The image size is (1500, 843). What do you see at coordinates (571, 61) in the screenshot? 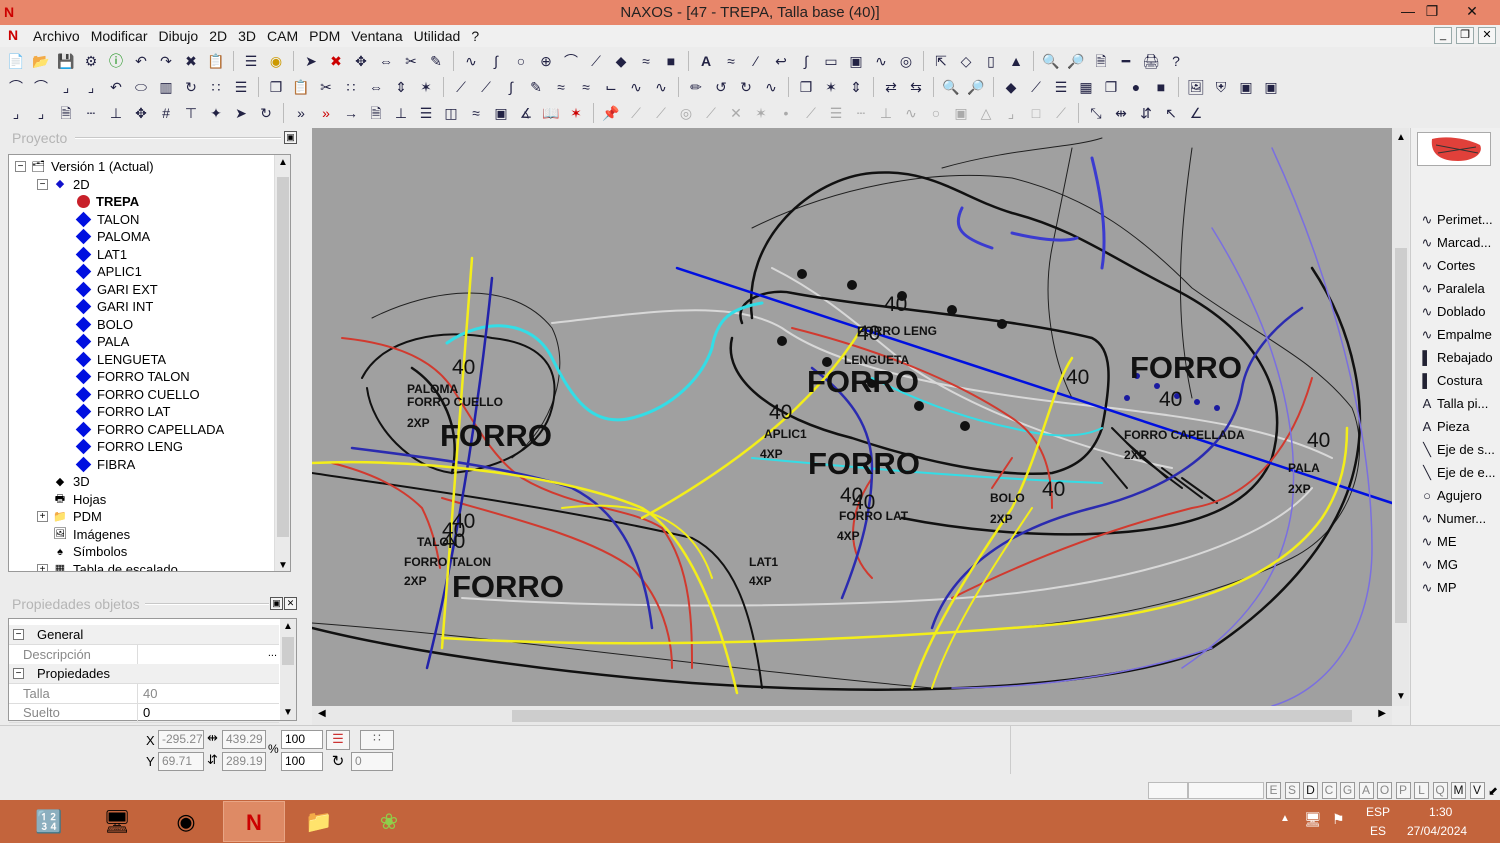
I see `arc-icon: ⌒` at bounding box center [571, 61].